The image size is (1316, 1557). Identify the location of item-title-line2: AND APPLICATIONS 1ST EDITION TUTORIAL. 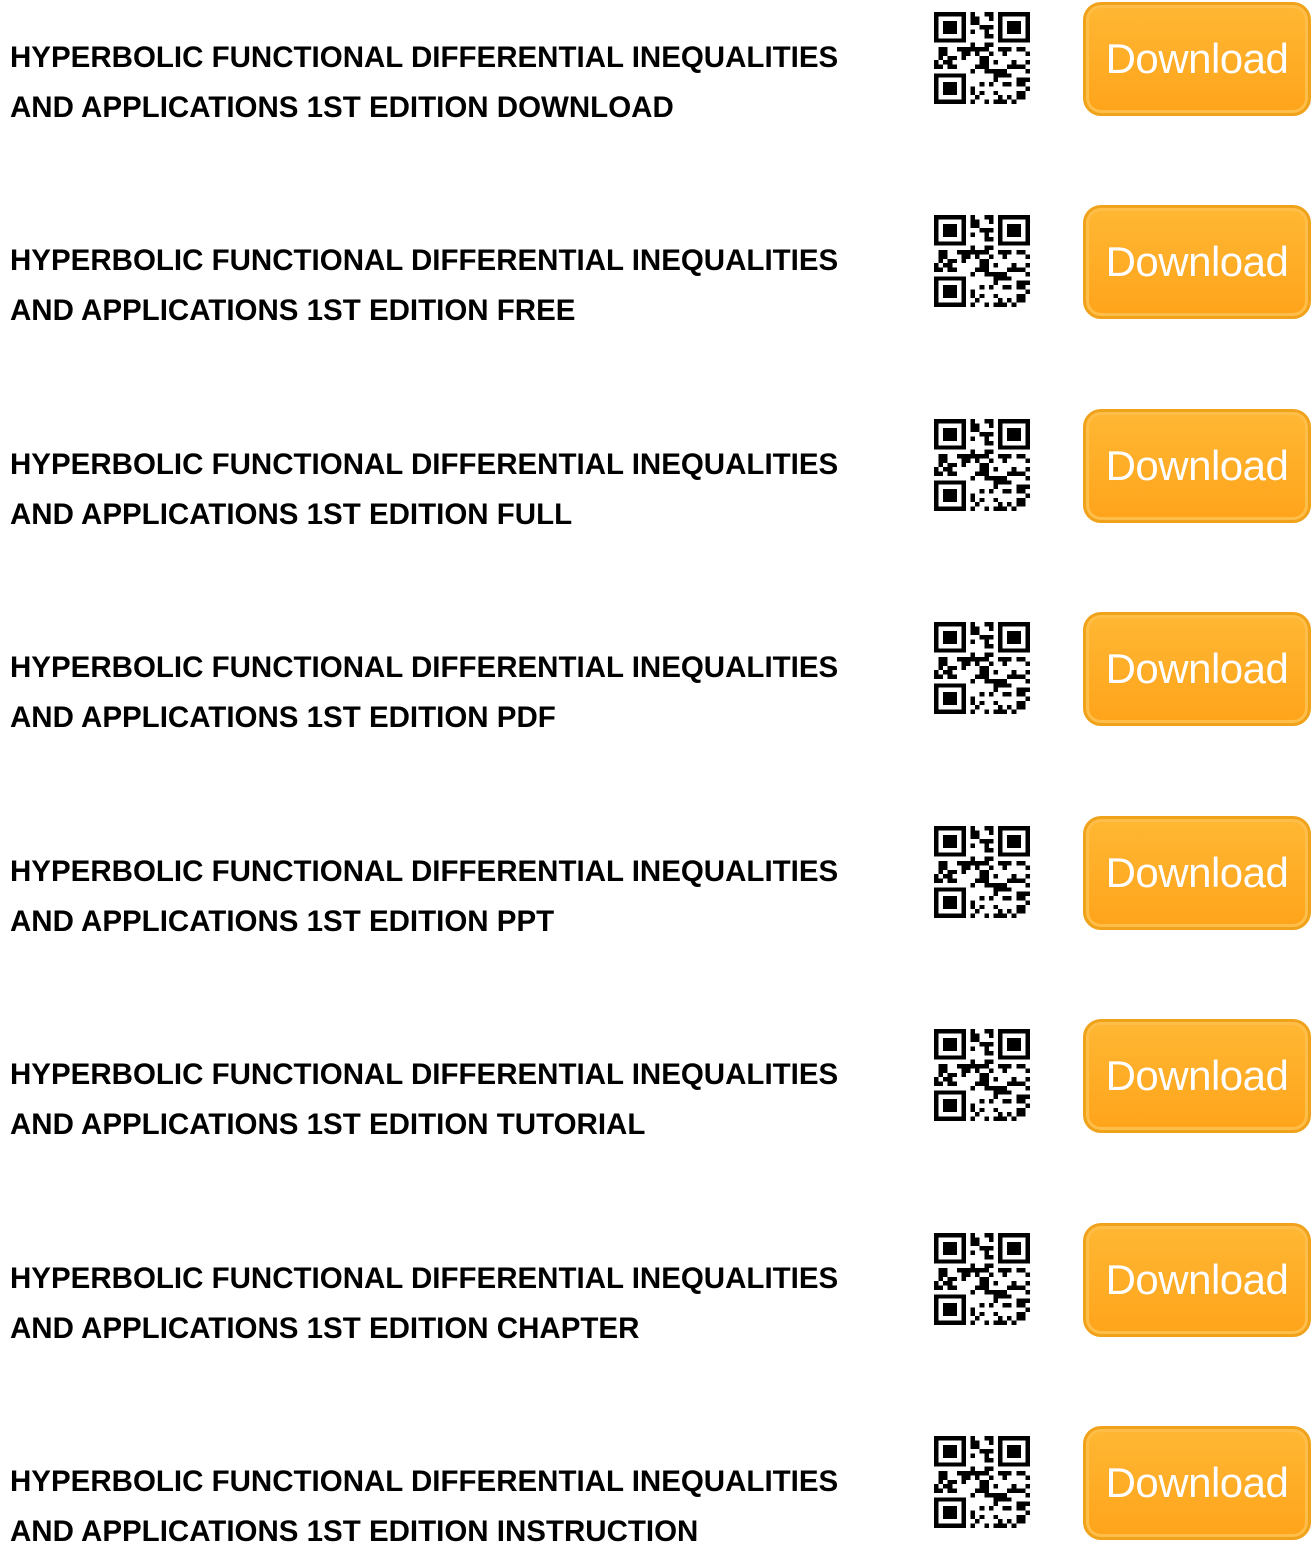
(328, 1124).